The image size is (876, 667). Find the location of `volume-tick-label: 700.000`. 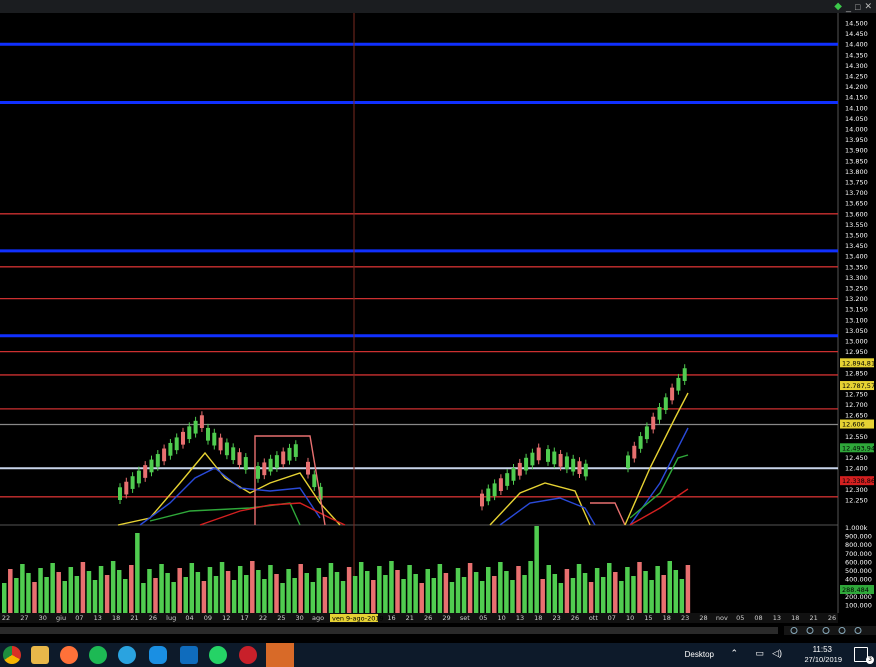

volume-tick-label: 700.000 is located at coordinates (858, 554).